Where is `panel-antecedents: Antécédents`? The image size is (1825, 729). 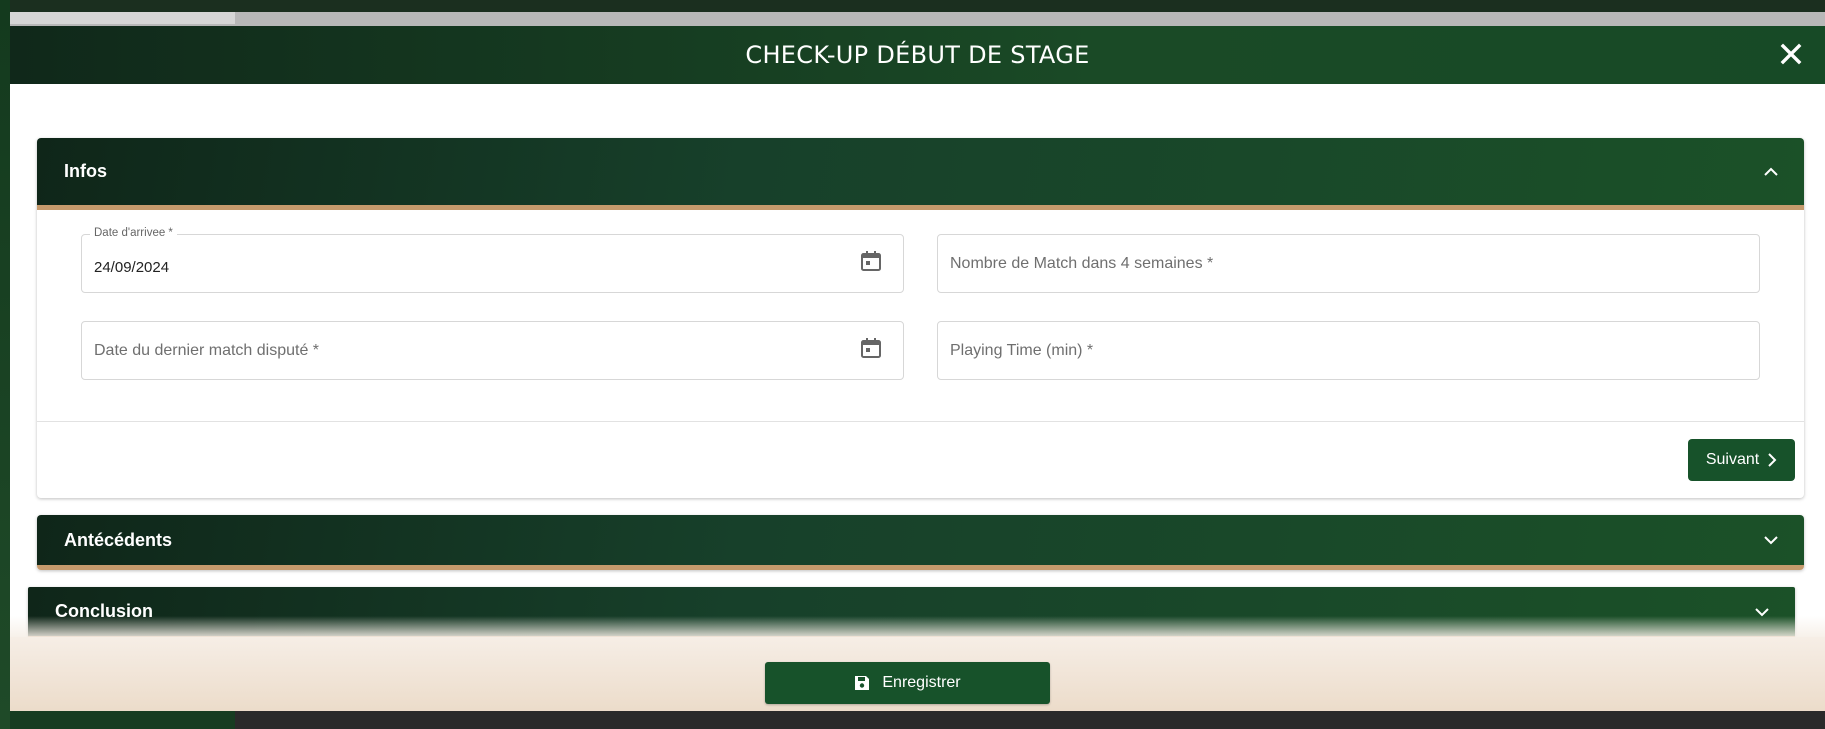
panel-antecedents: Antécédents is located at coordinates (920, 542).